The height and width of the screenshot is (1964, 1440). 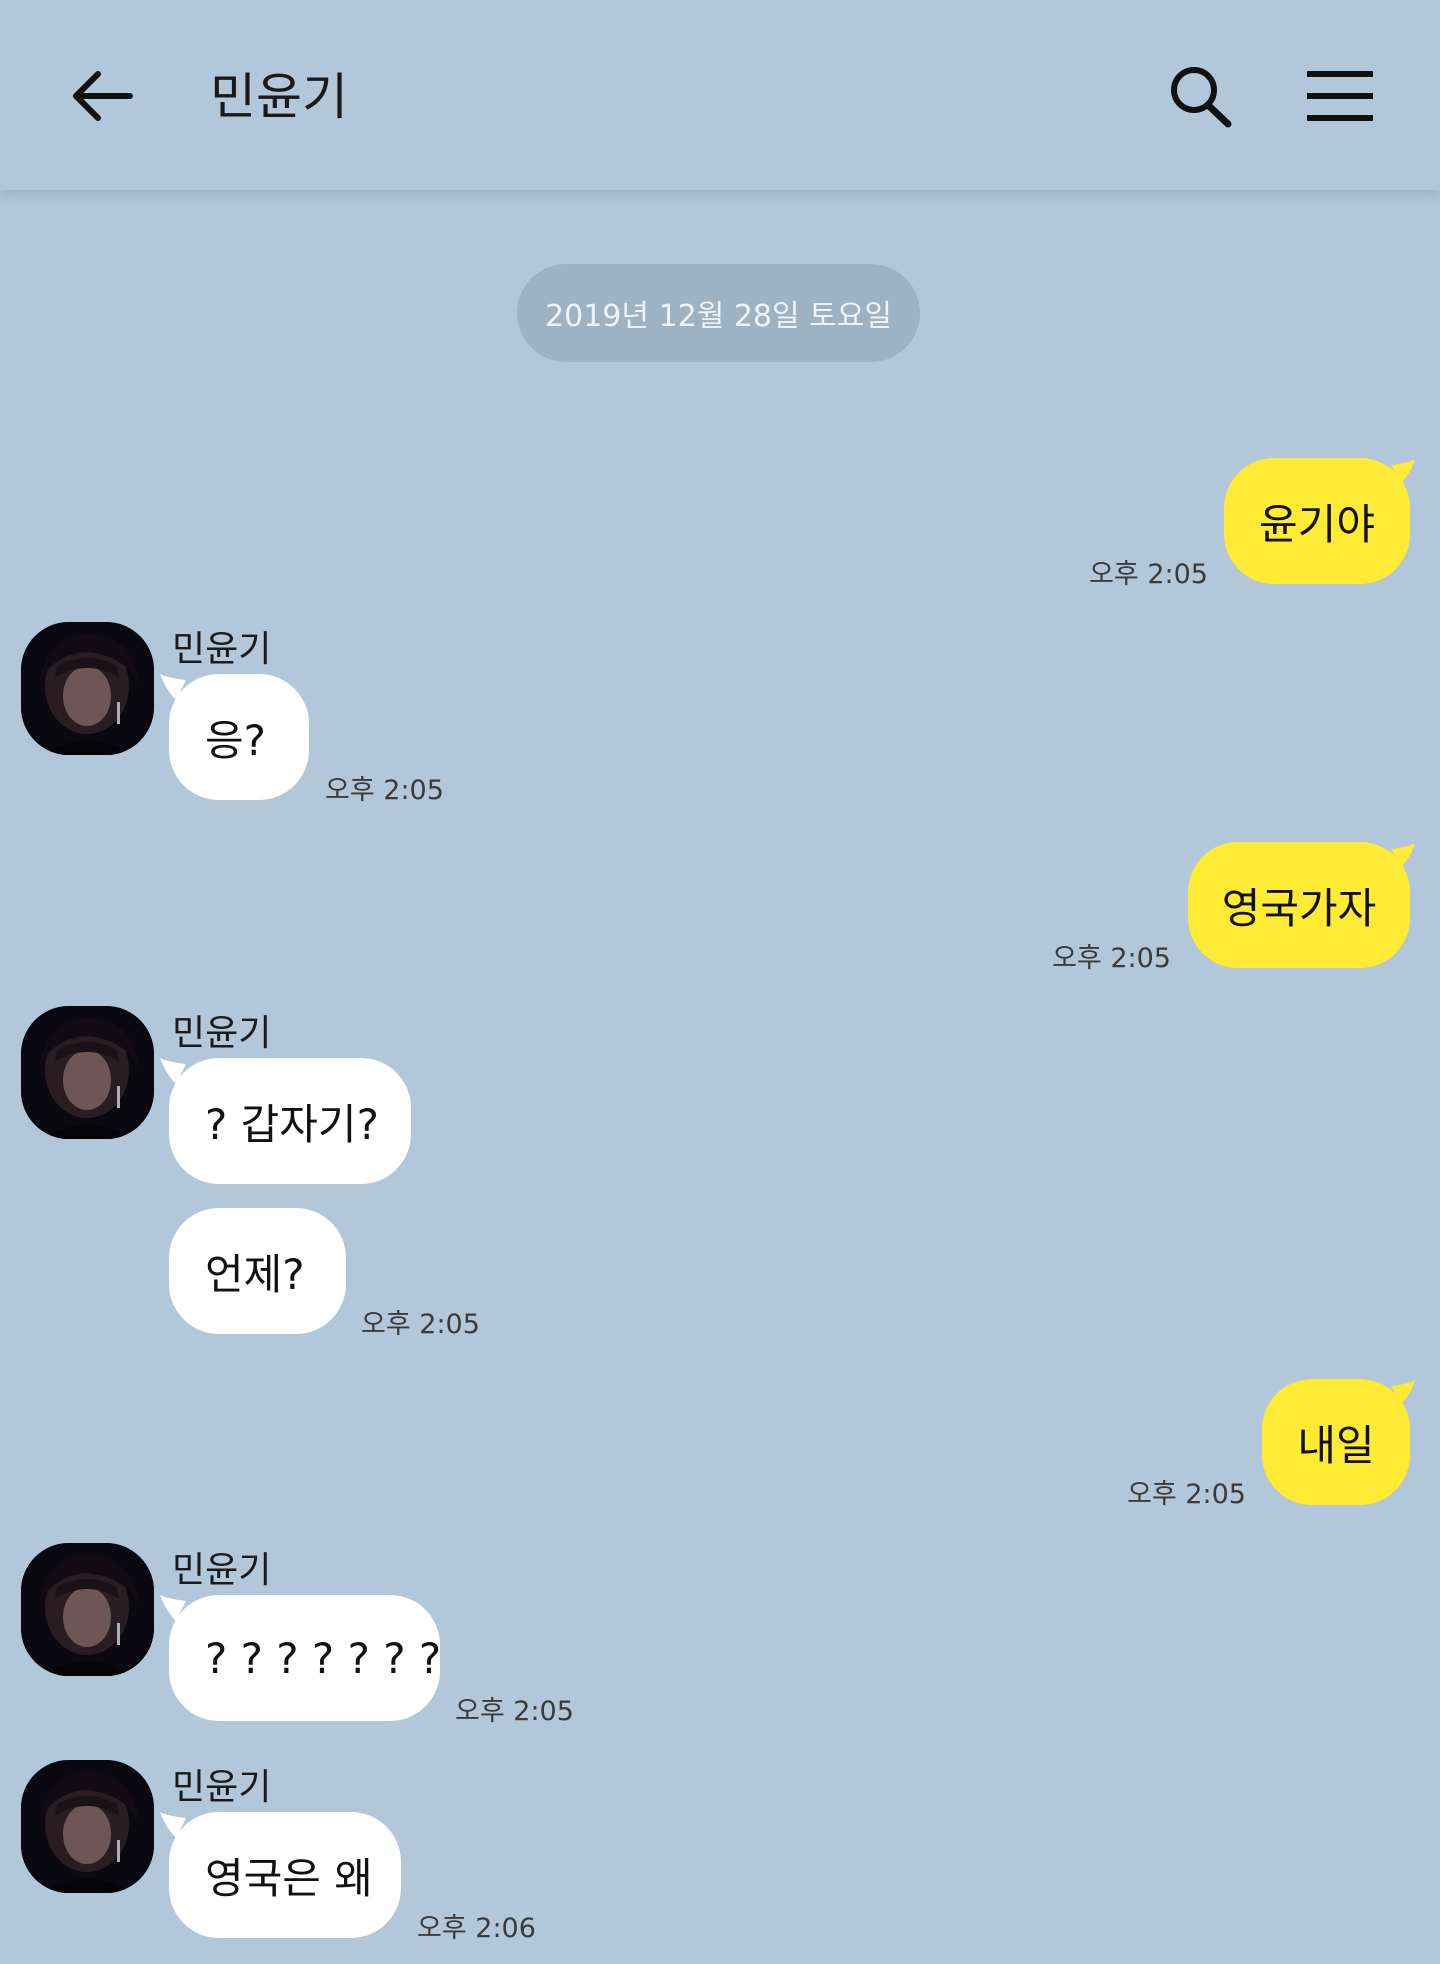 I want to click on message-text: ? ? ? ? ? ? ?, so click(x=323, y=1658).